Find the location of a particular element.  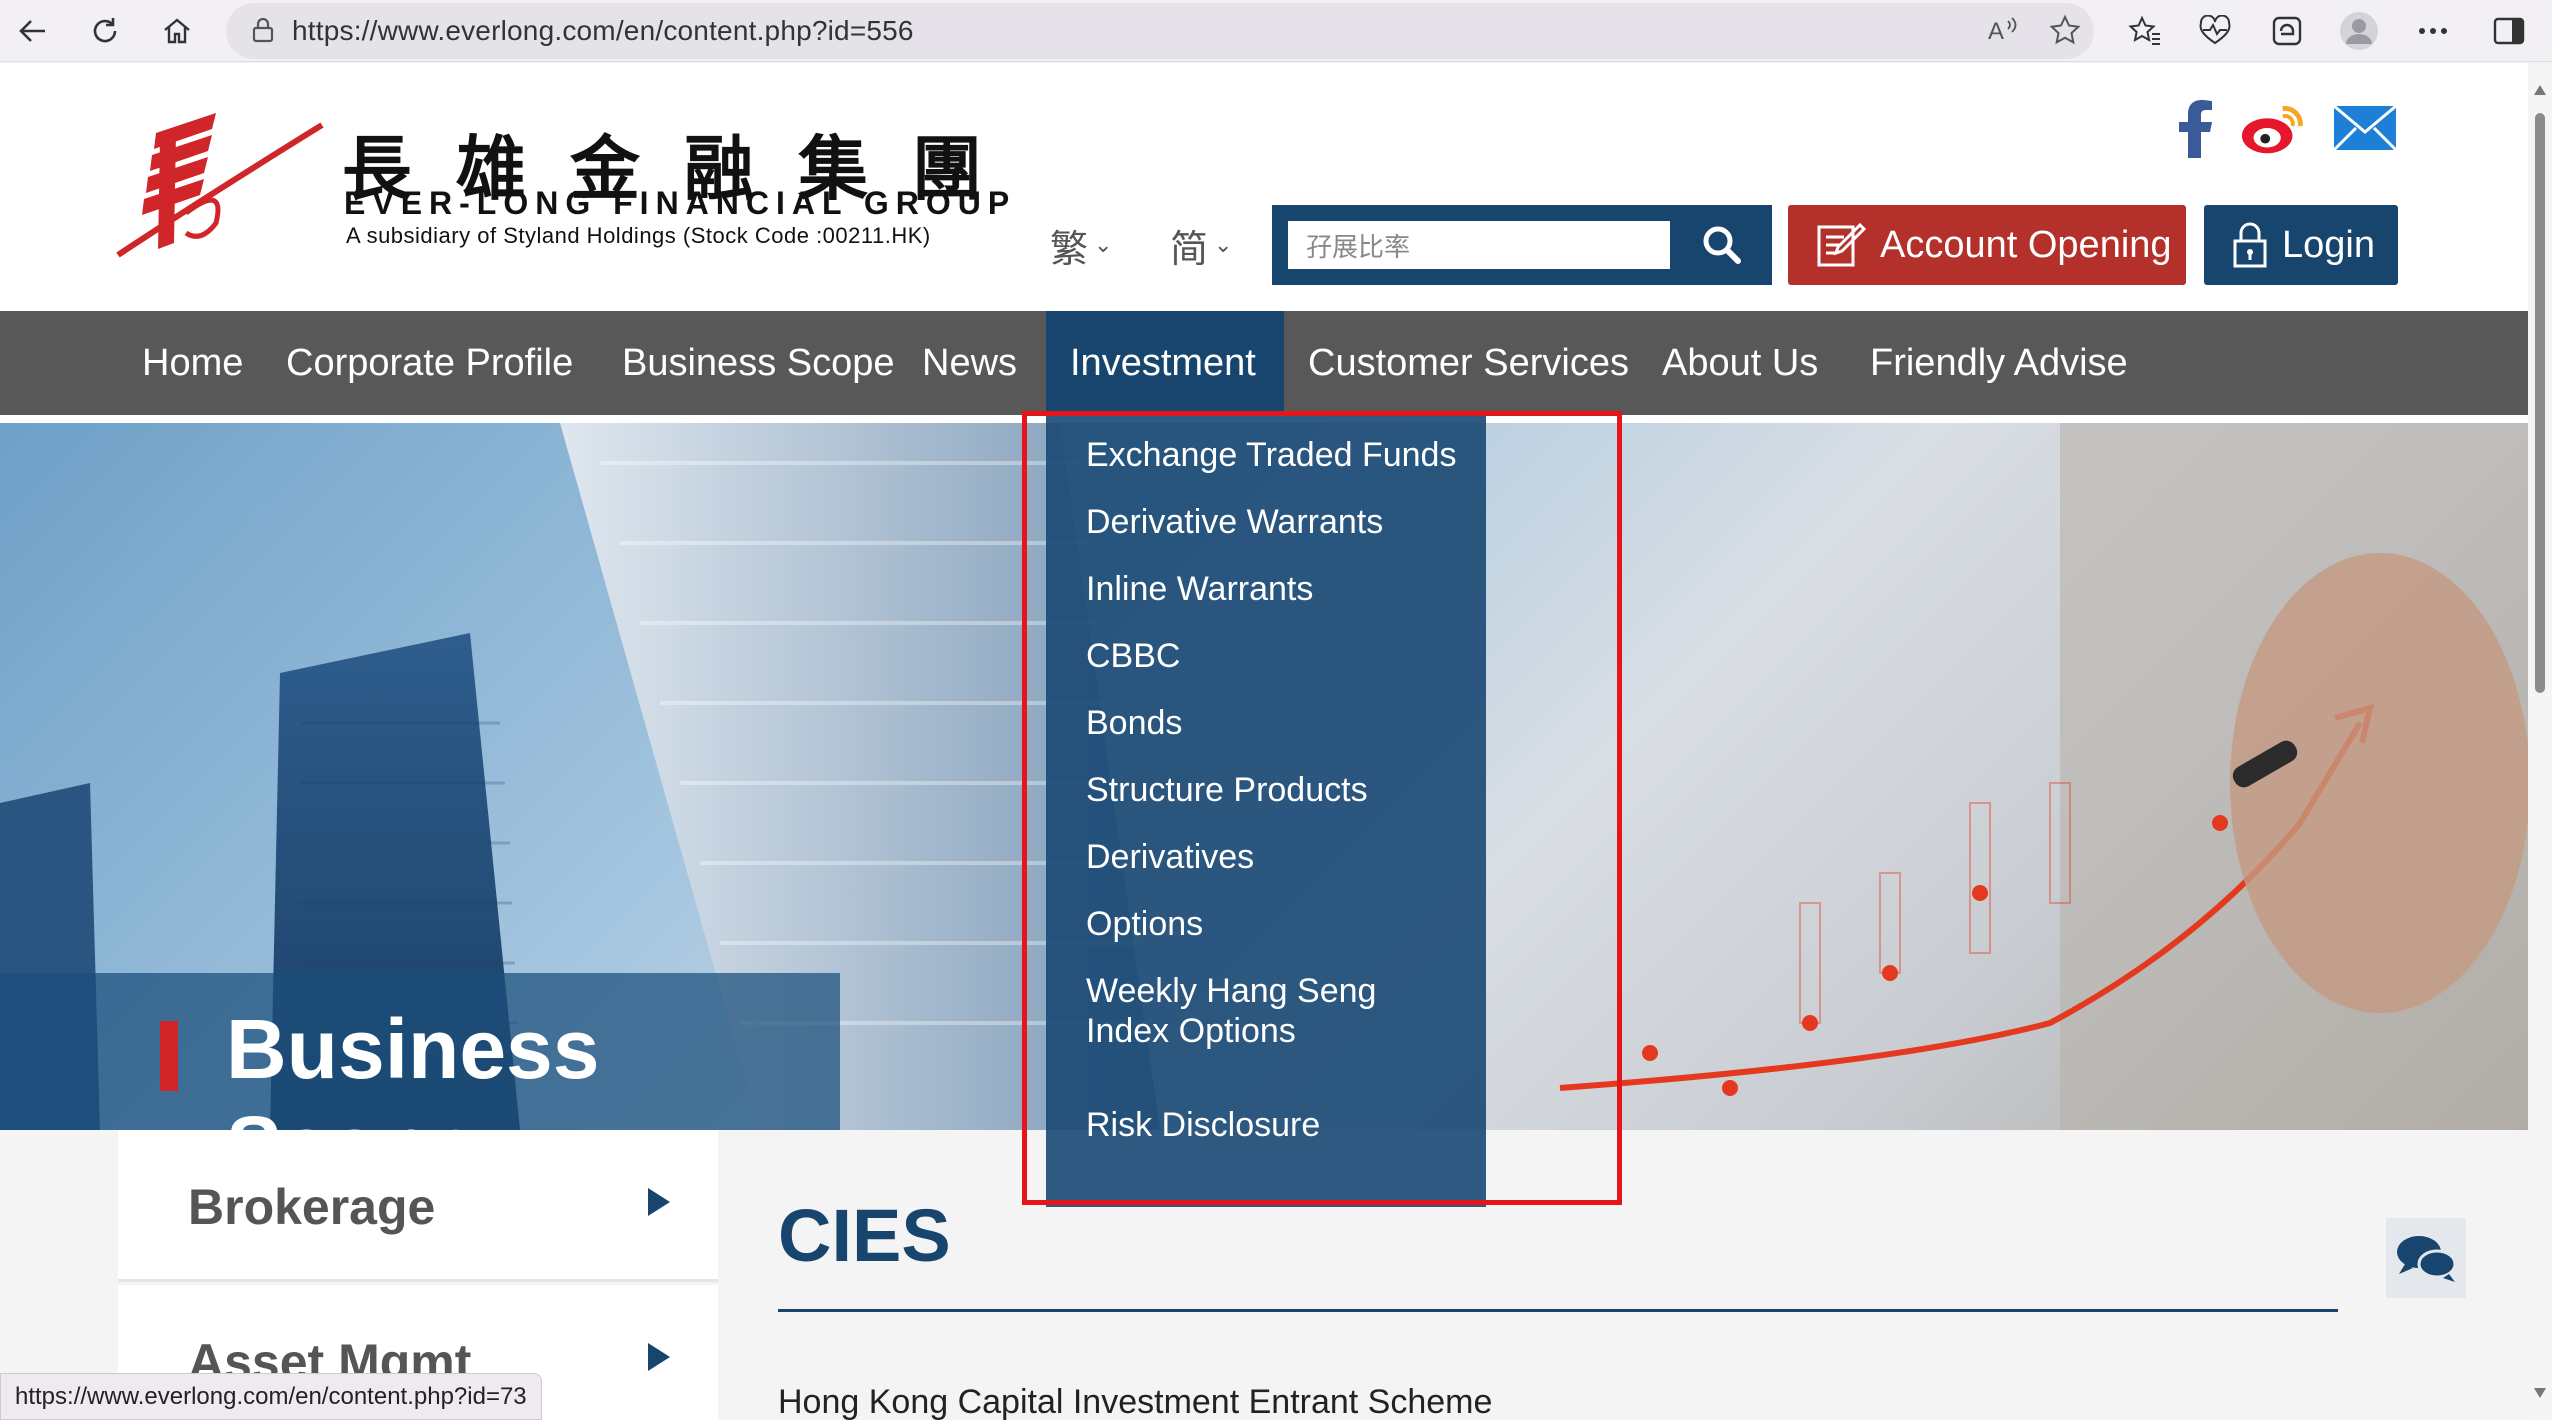

edit-form-icon is located at coordinates (1841, 244).